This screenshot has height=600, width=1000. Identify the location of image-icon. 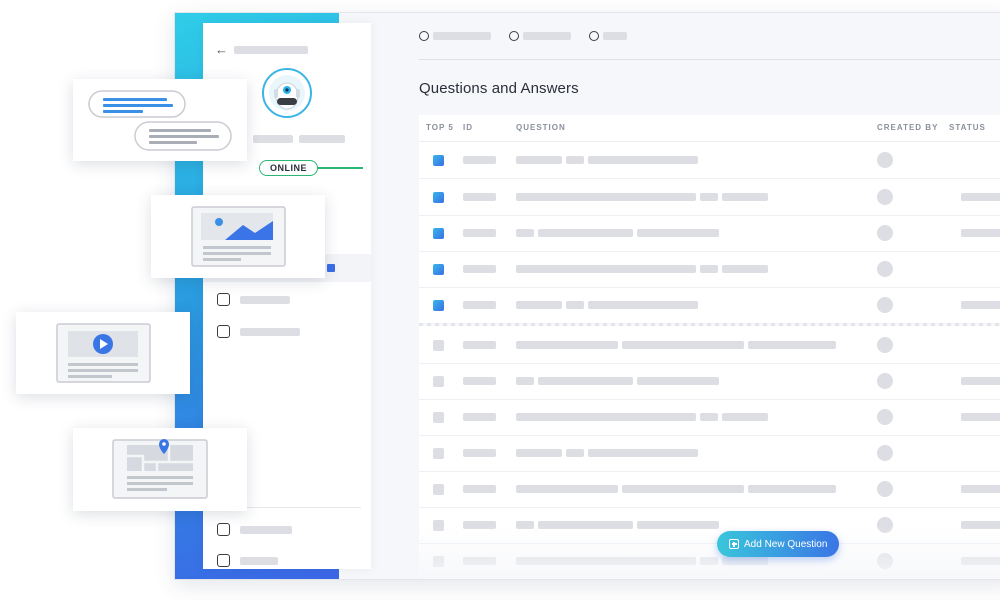
(238, 236).